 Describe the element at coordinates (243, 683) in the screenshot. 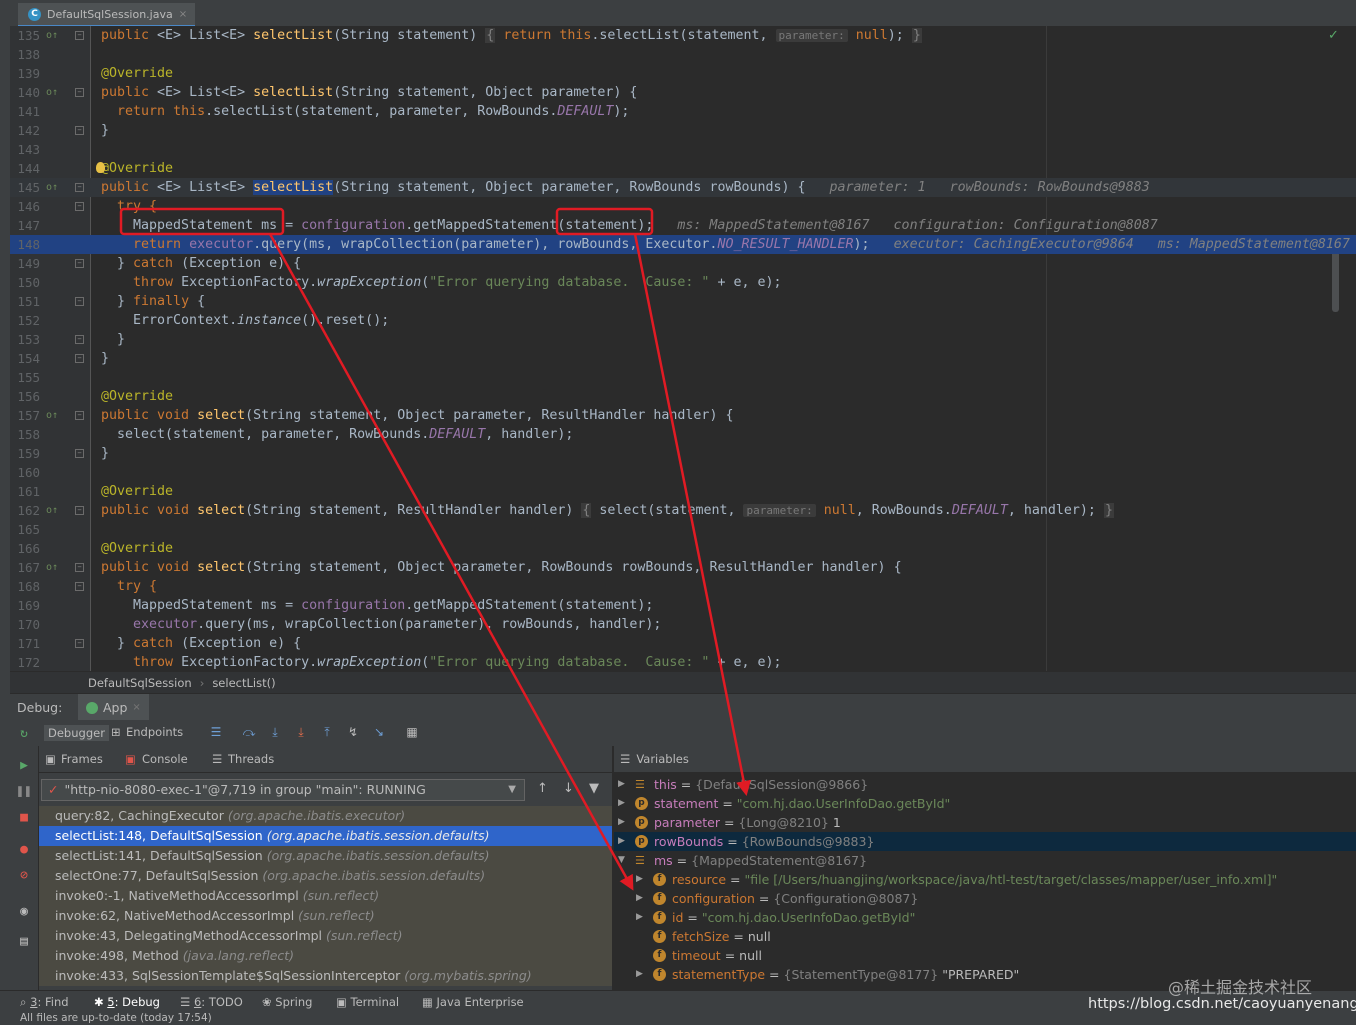

I see `breadcrumb-method: selectList()` at that location.